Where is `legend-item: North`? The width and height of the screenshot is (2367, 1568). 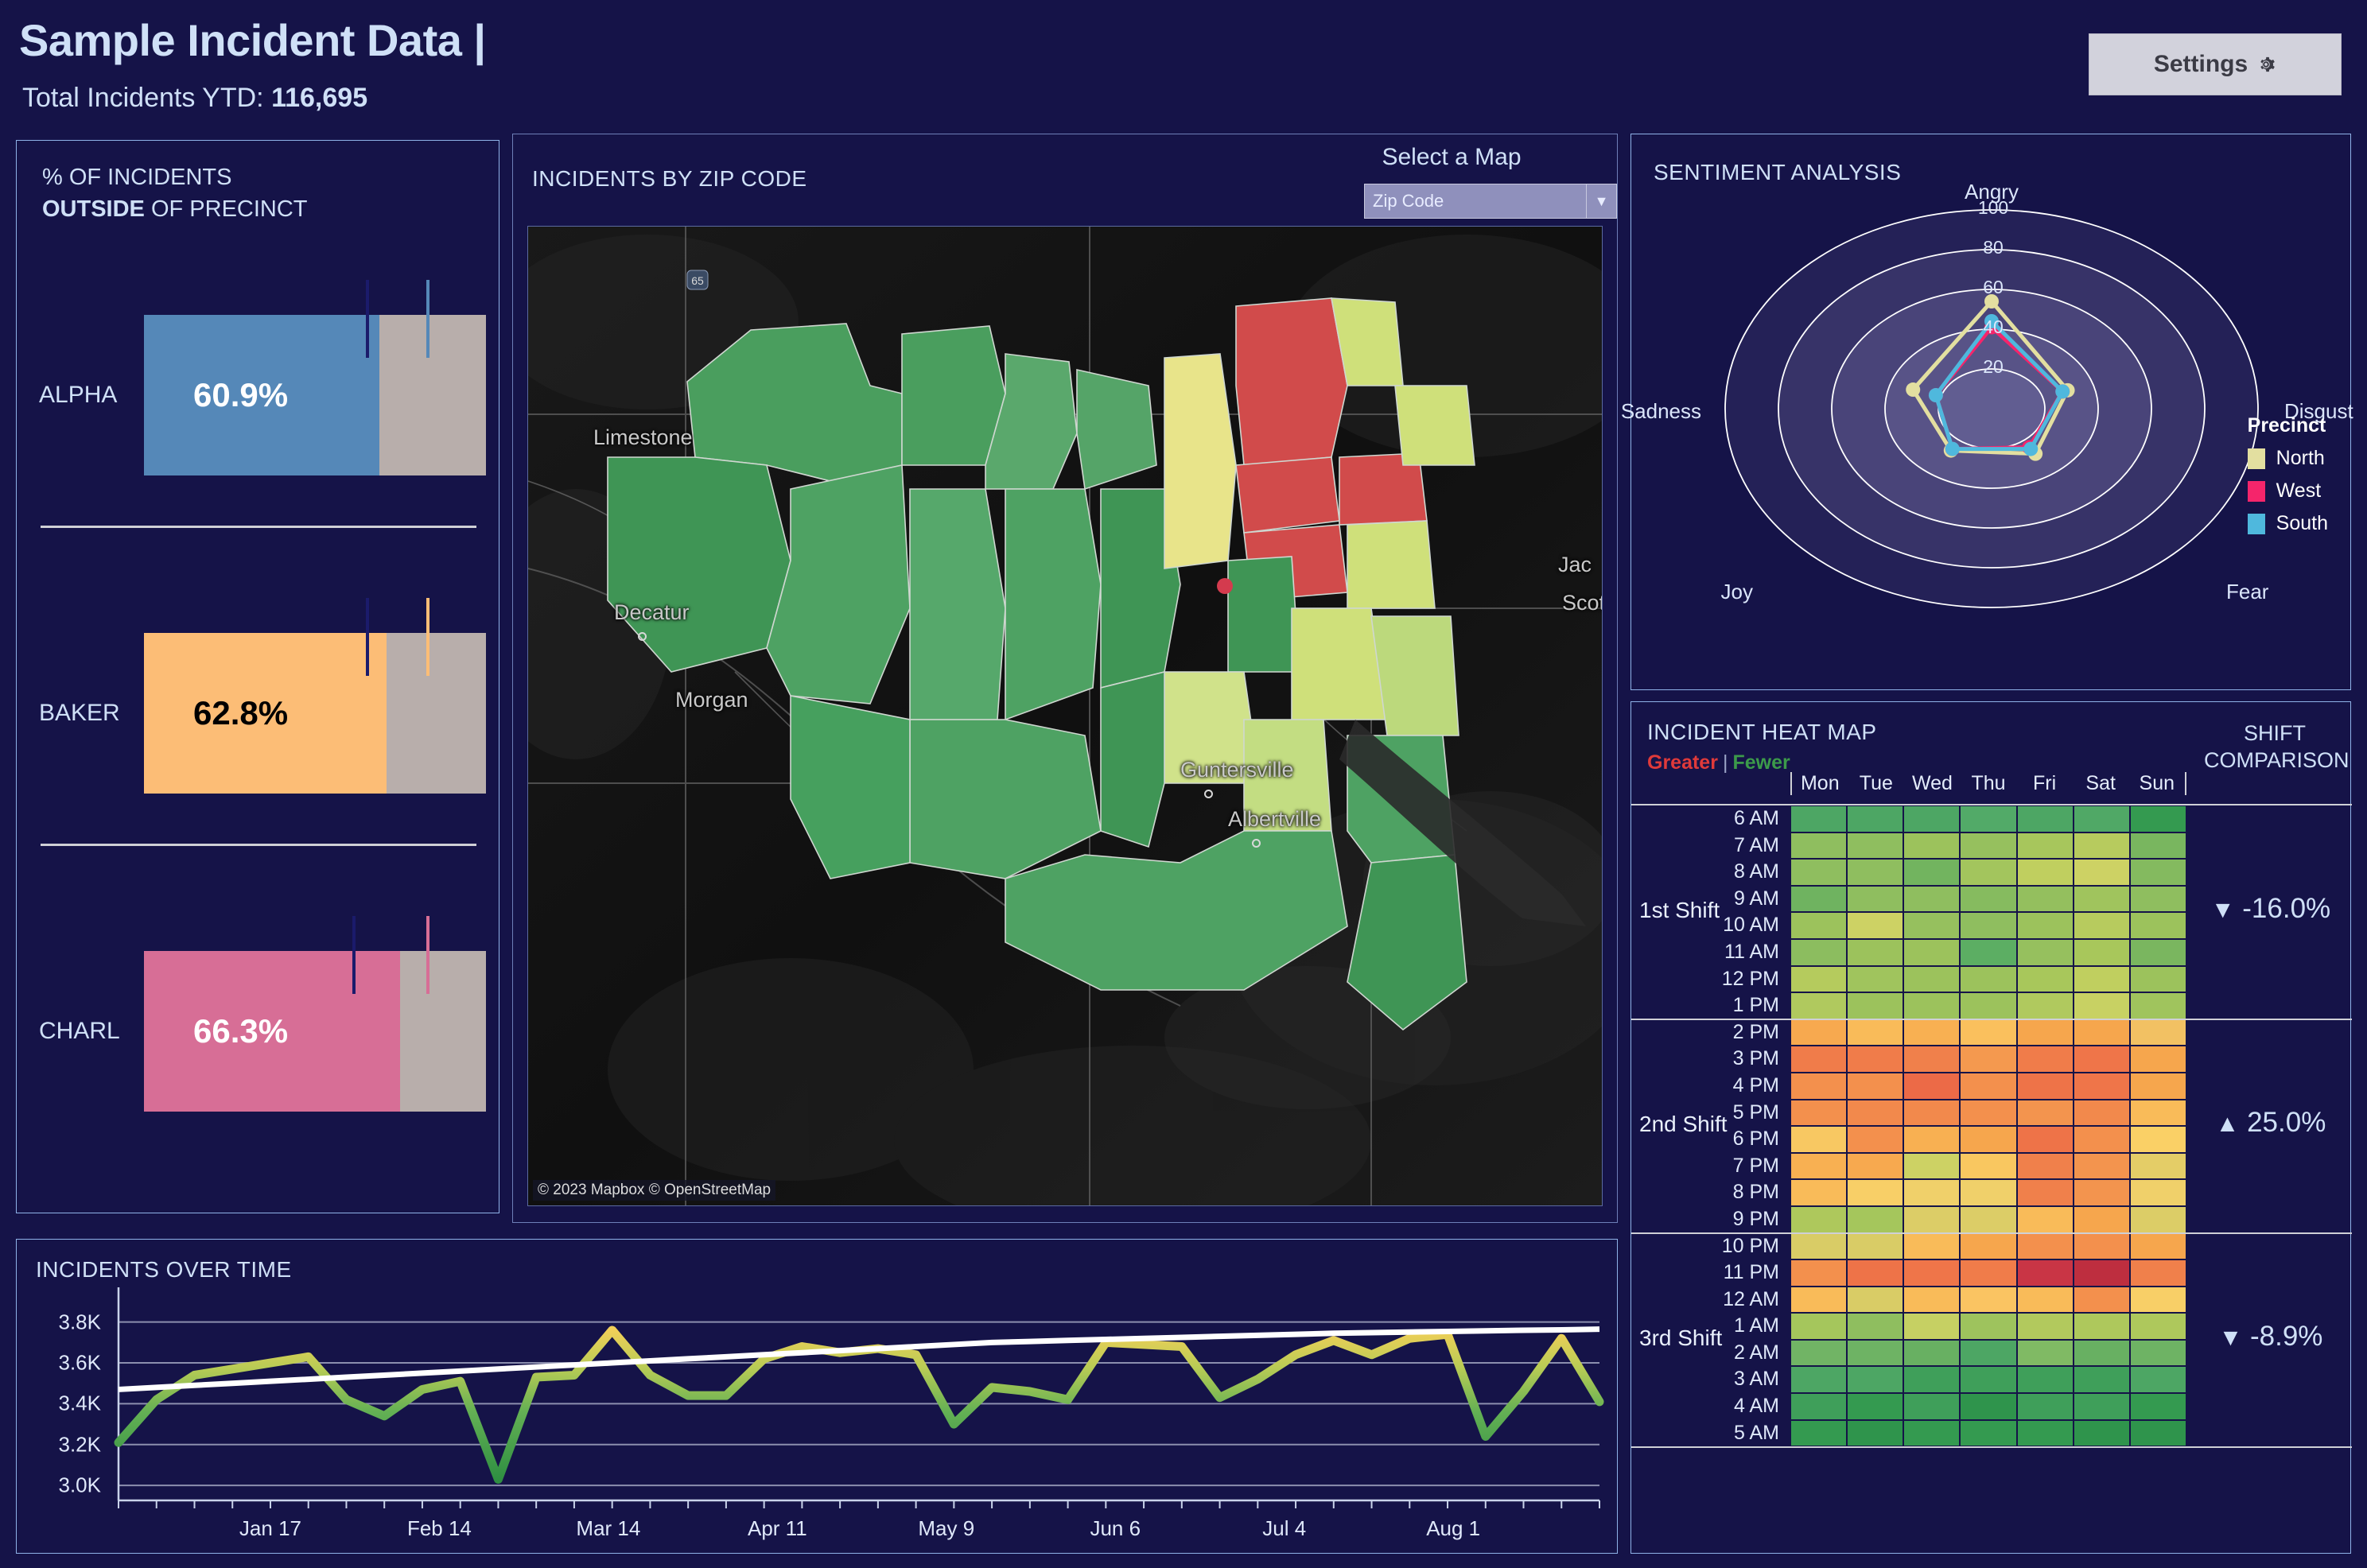
legend-item: North is located at coordinates (2287, 458).